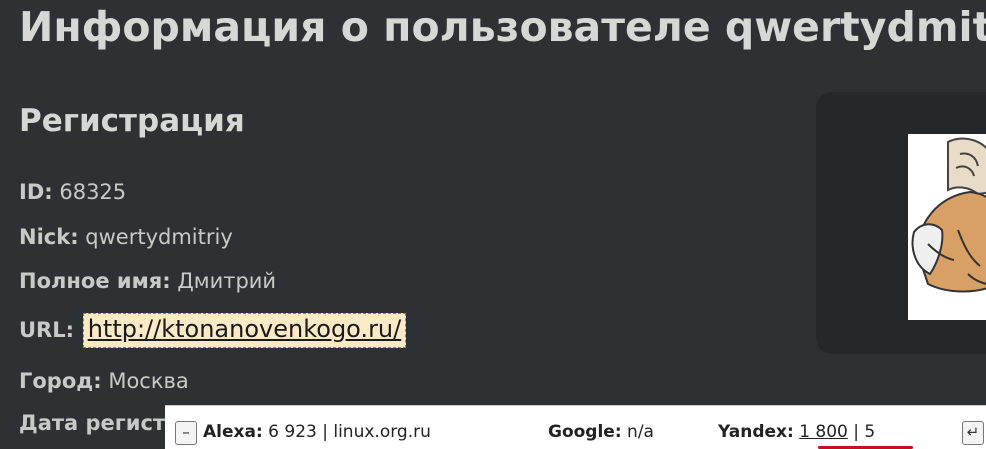 Image resolution: width=986 pixels, height=449 pixels. I want to click on id-value: 68325, so click(93, 192).